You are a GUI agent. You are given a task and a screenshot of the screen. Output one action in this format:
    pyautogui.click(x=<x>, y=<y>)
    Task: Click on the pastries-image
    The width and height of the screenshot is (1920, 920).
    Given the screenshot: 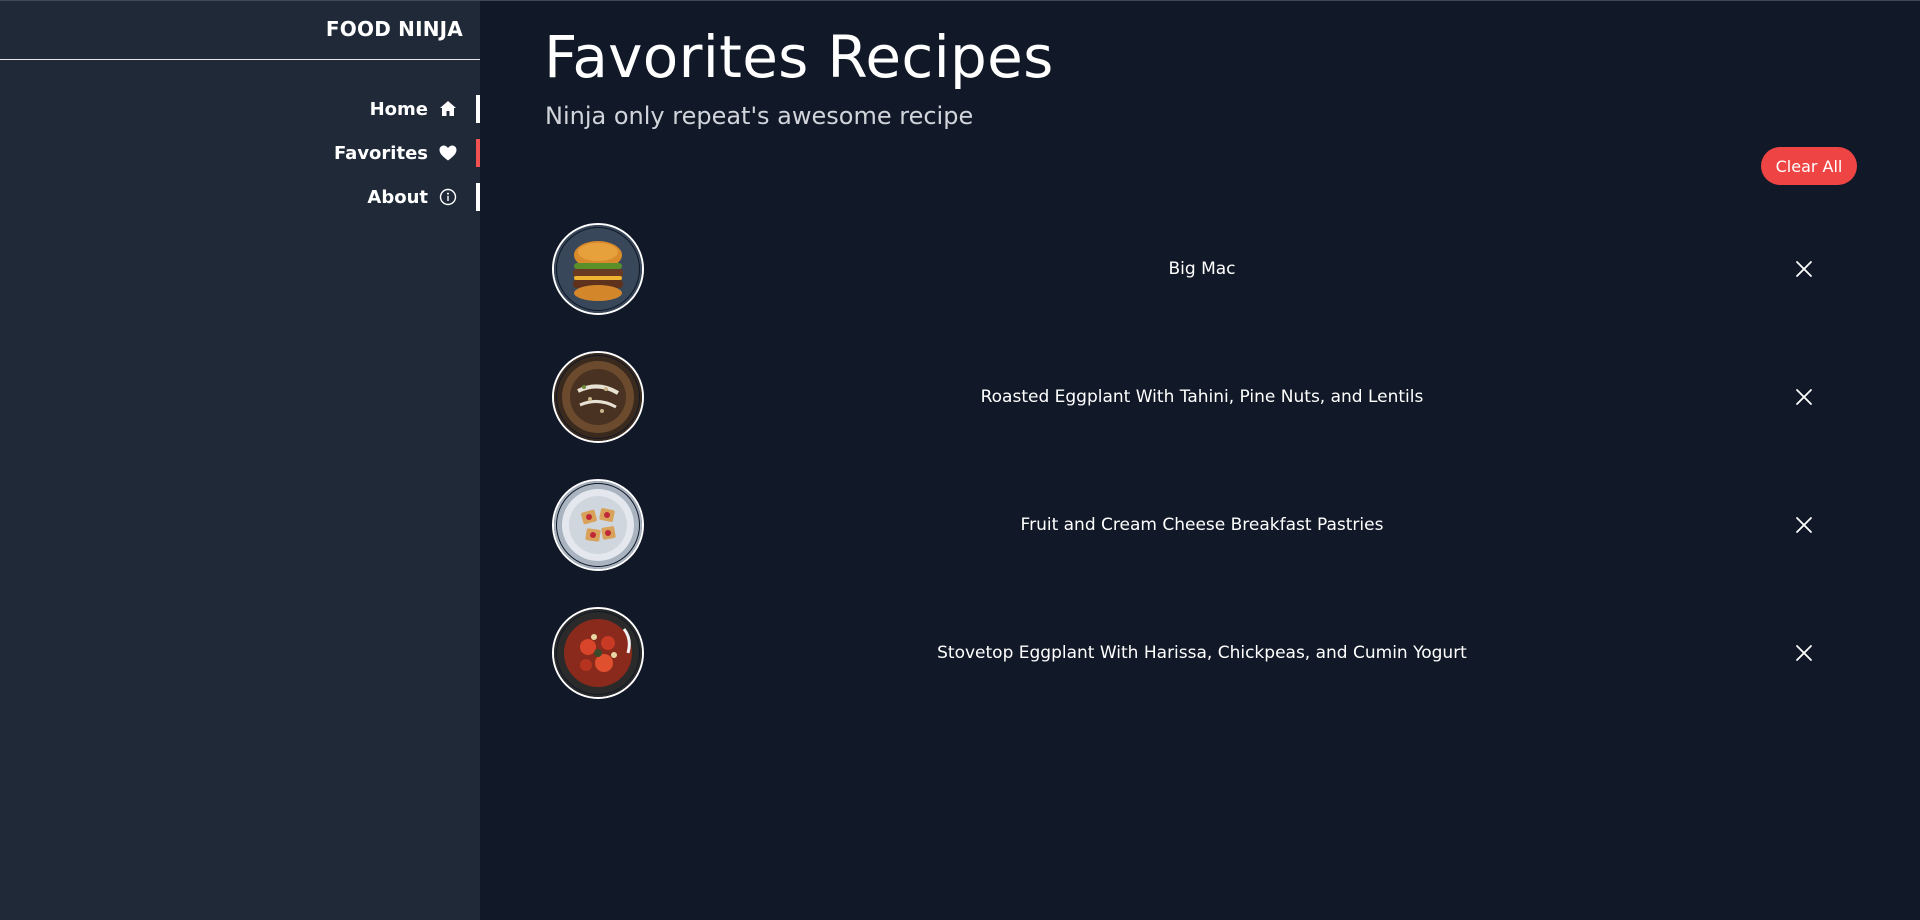 What is the action you would take?
    pyautogui.click(x=598, y=525)
    